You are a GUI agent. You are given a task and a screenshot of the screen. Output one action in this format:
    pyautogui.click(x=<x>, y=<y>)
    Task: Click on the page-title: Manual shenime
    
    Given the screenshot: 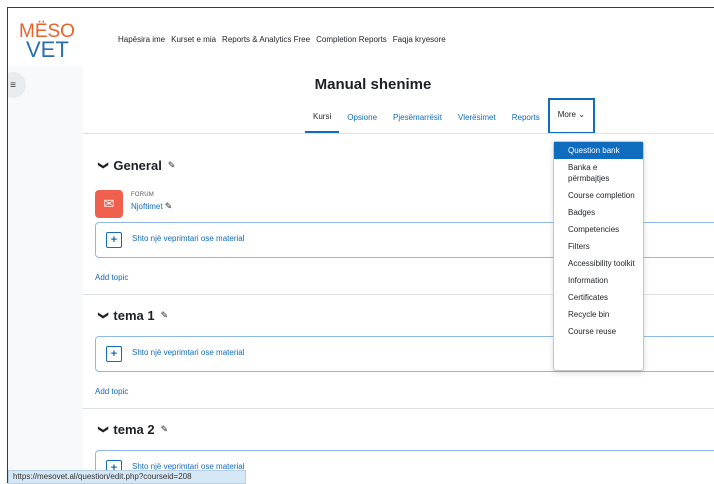 What is the action you would take?
    pyautogui.click(x=373, y=84)
    